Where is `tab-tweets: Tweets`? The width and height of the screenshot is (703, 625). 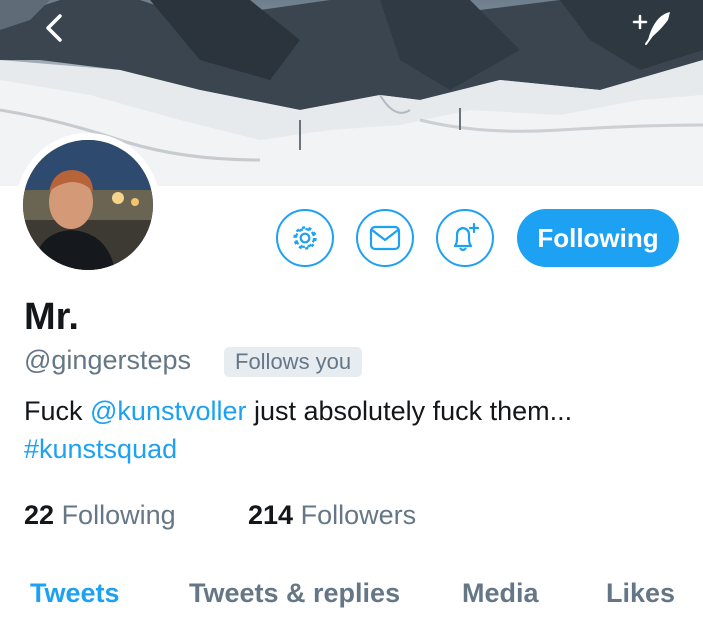
tab-tweets: Tweets is located at coordinates (75, 593).